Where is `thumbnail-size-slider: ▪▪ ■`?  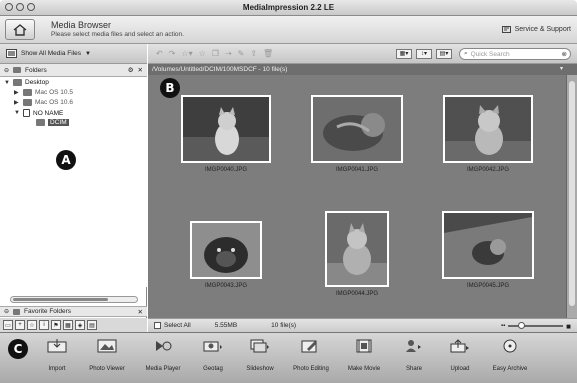
thumbnail-size-slider: ▪▪ ■ is located at coordinates (536, 326).